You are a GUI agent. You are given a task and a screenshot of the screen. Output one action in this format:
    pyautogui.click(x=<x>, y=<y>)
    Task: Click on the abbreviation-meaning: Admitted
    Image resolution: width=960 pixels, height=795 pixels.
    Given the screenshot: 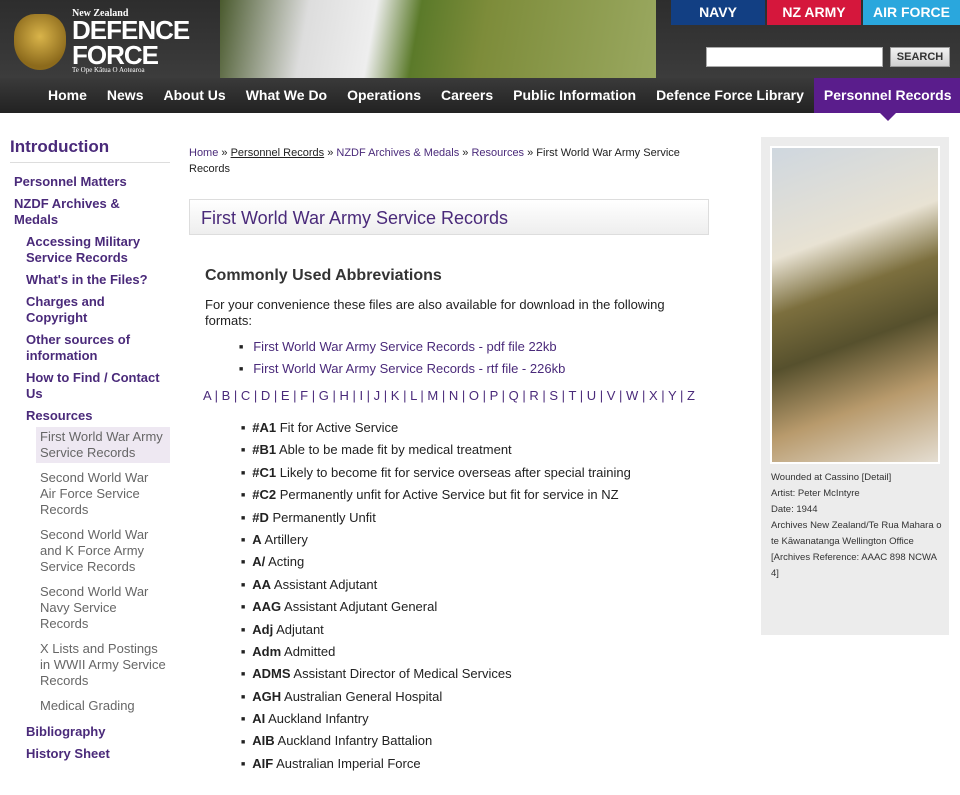 What is the action you would take?
    pyautogui.click(x=310, y=651)
    